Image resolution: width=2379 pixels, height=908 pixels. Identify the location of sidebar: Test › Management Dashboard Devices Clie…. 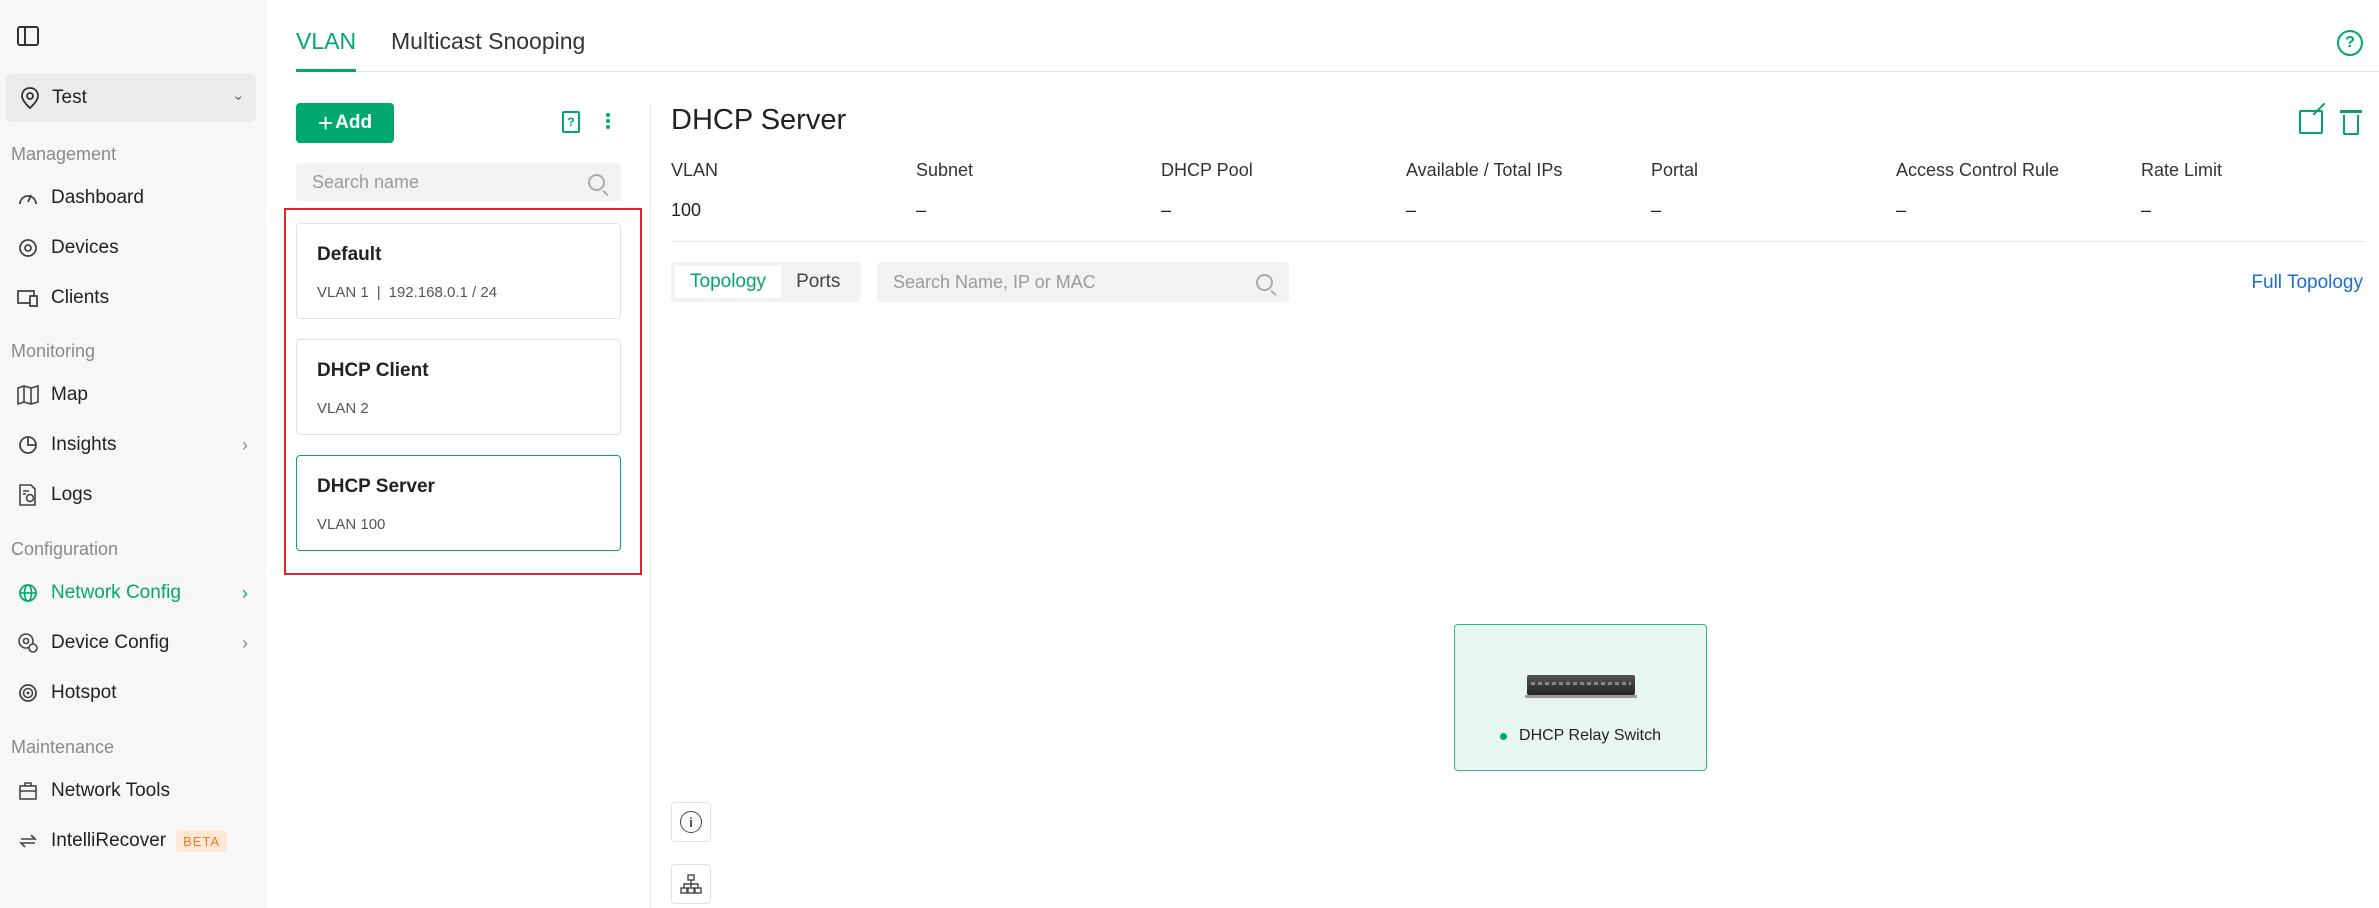
(133, 454).